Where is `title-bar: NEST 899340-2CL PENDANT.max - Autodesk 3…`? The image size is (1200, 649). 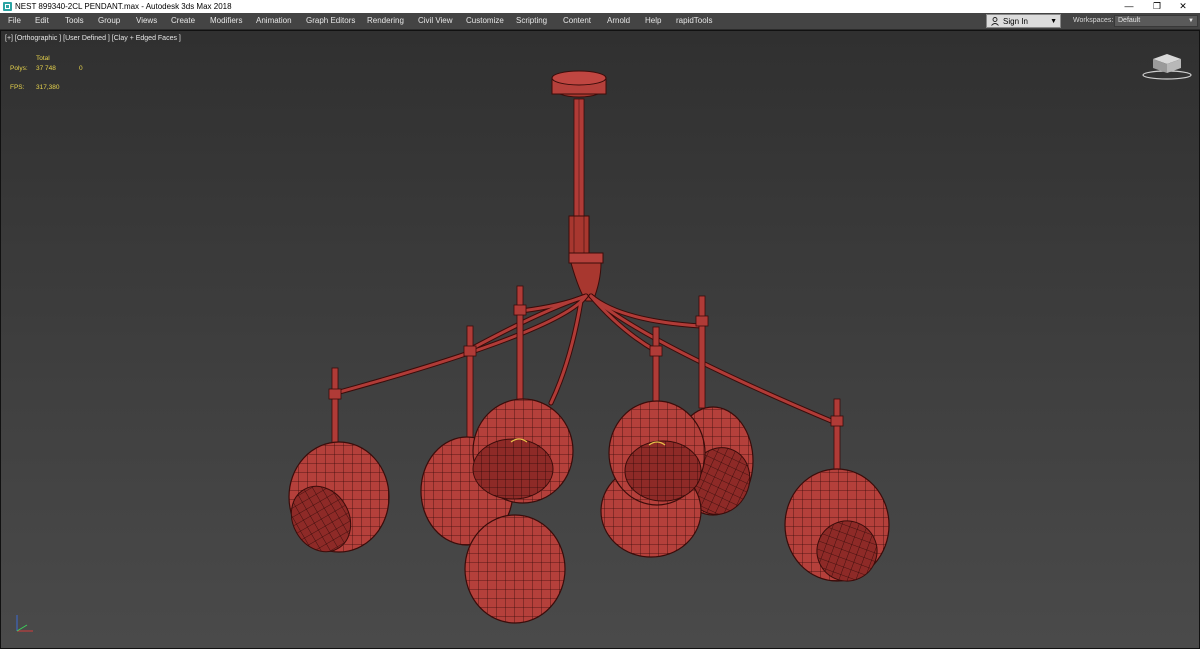
title-bar: NEST 899340-2CL PENDANT.max - Autodesk 3… is located at coordinates (600, 6).